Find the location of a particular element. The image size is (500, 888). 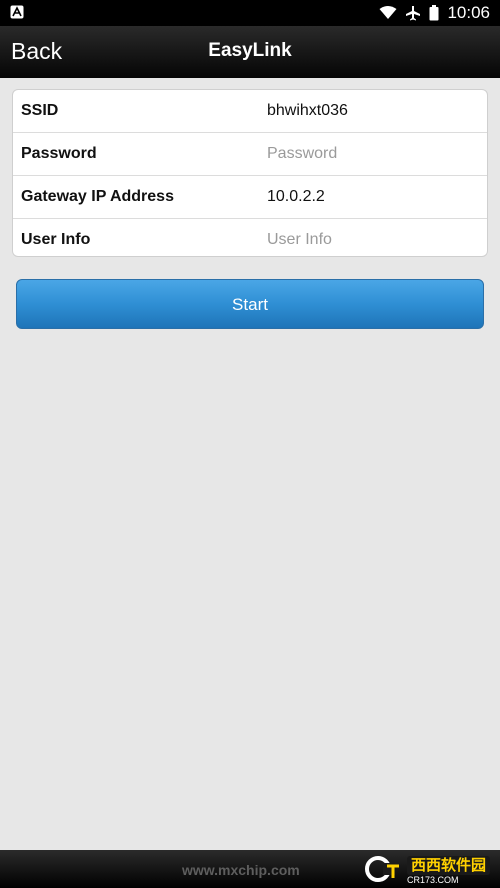

wifi-icon is located at coordinates (388, 12).